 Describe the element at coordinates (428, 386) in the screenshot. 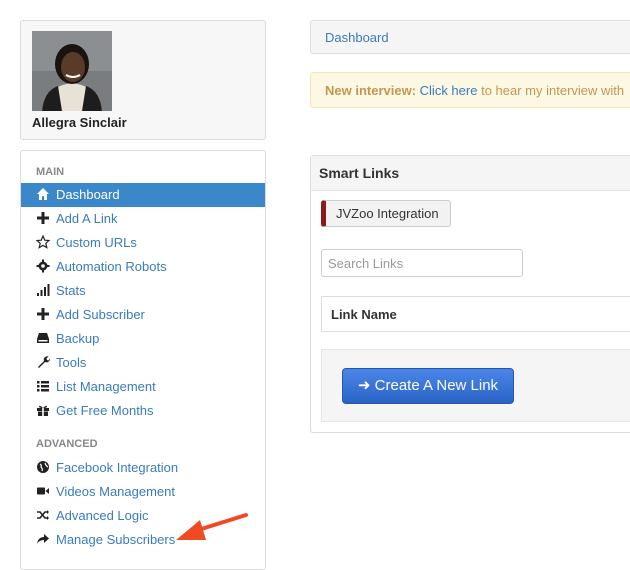

I see `create-new-link-button: ➜ Create A New Link` at that location.